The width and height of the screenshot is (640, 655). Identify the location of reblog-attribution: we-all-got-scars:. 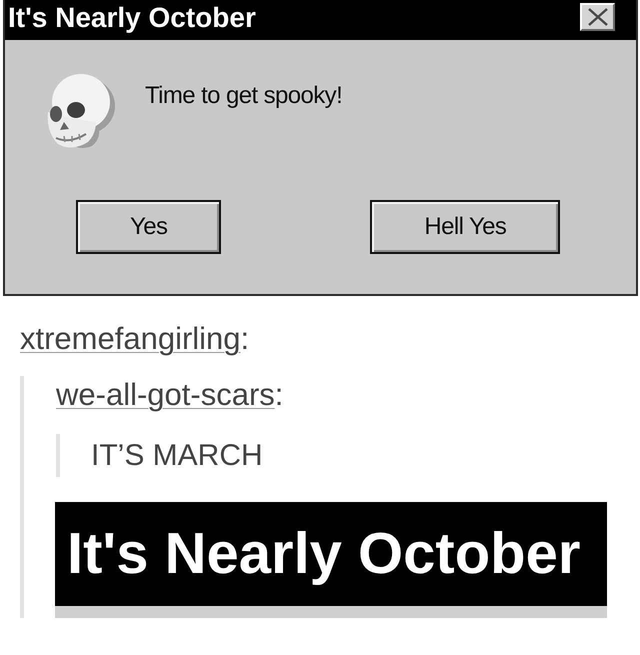
(170, 395).